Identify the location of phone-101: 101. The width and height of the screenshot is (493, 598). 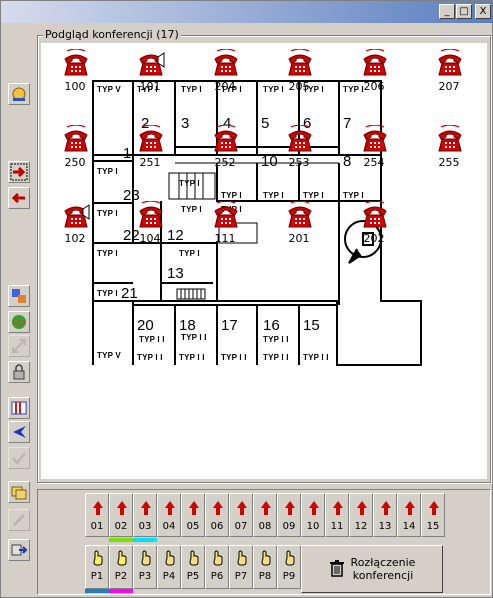
(150, 74).